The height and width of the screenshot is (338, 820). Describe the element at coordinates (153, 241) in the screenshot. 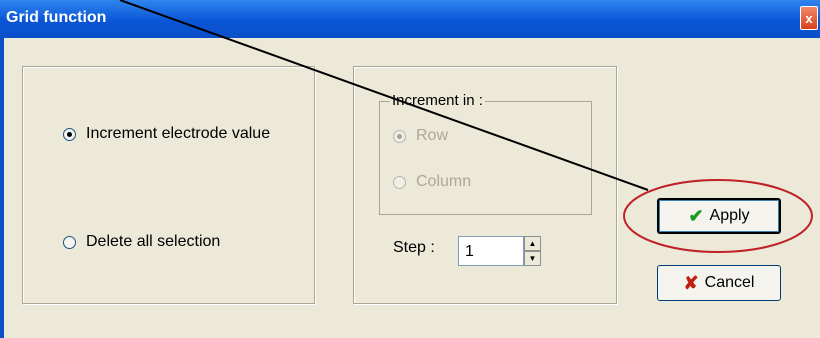

I see `delete-all-selection-label: Delete all selection` at that location.